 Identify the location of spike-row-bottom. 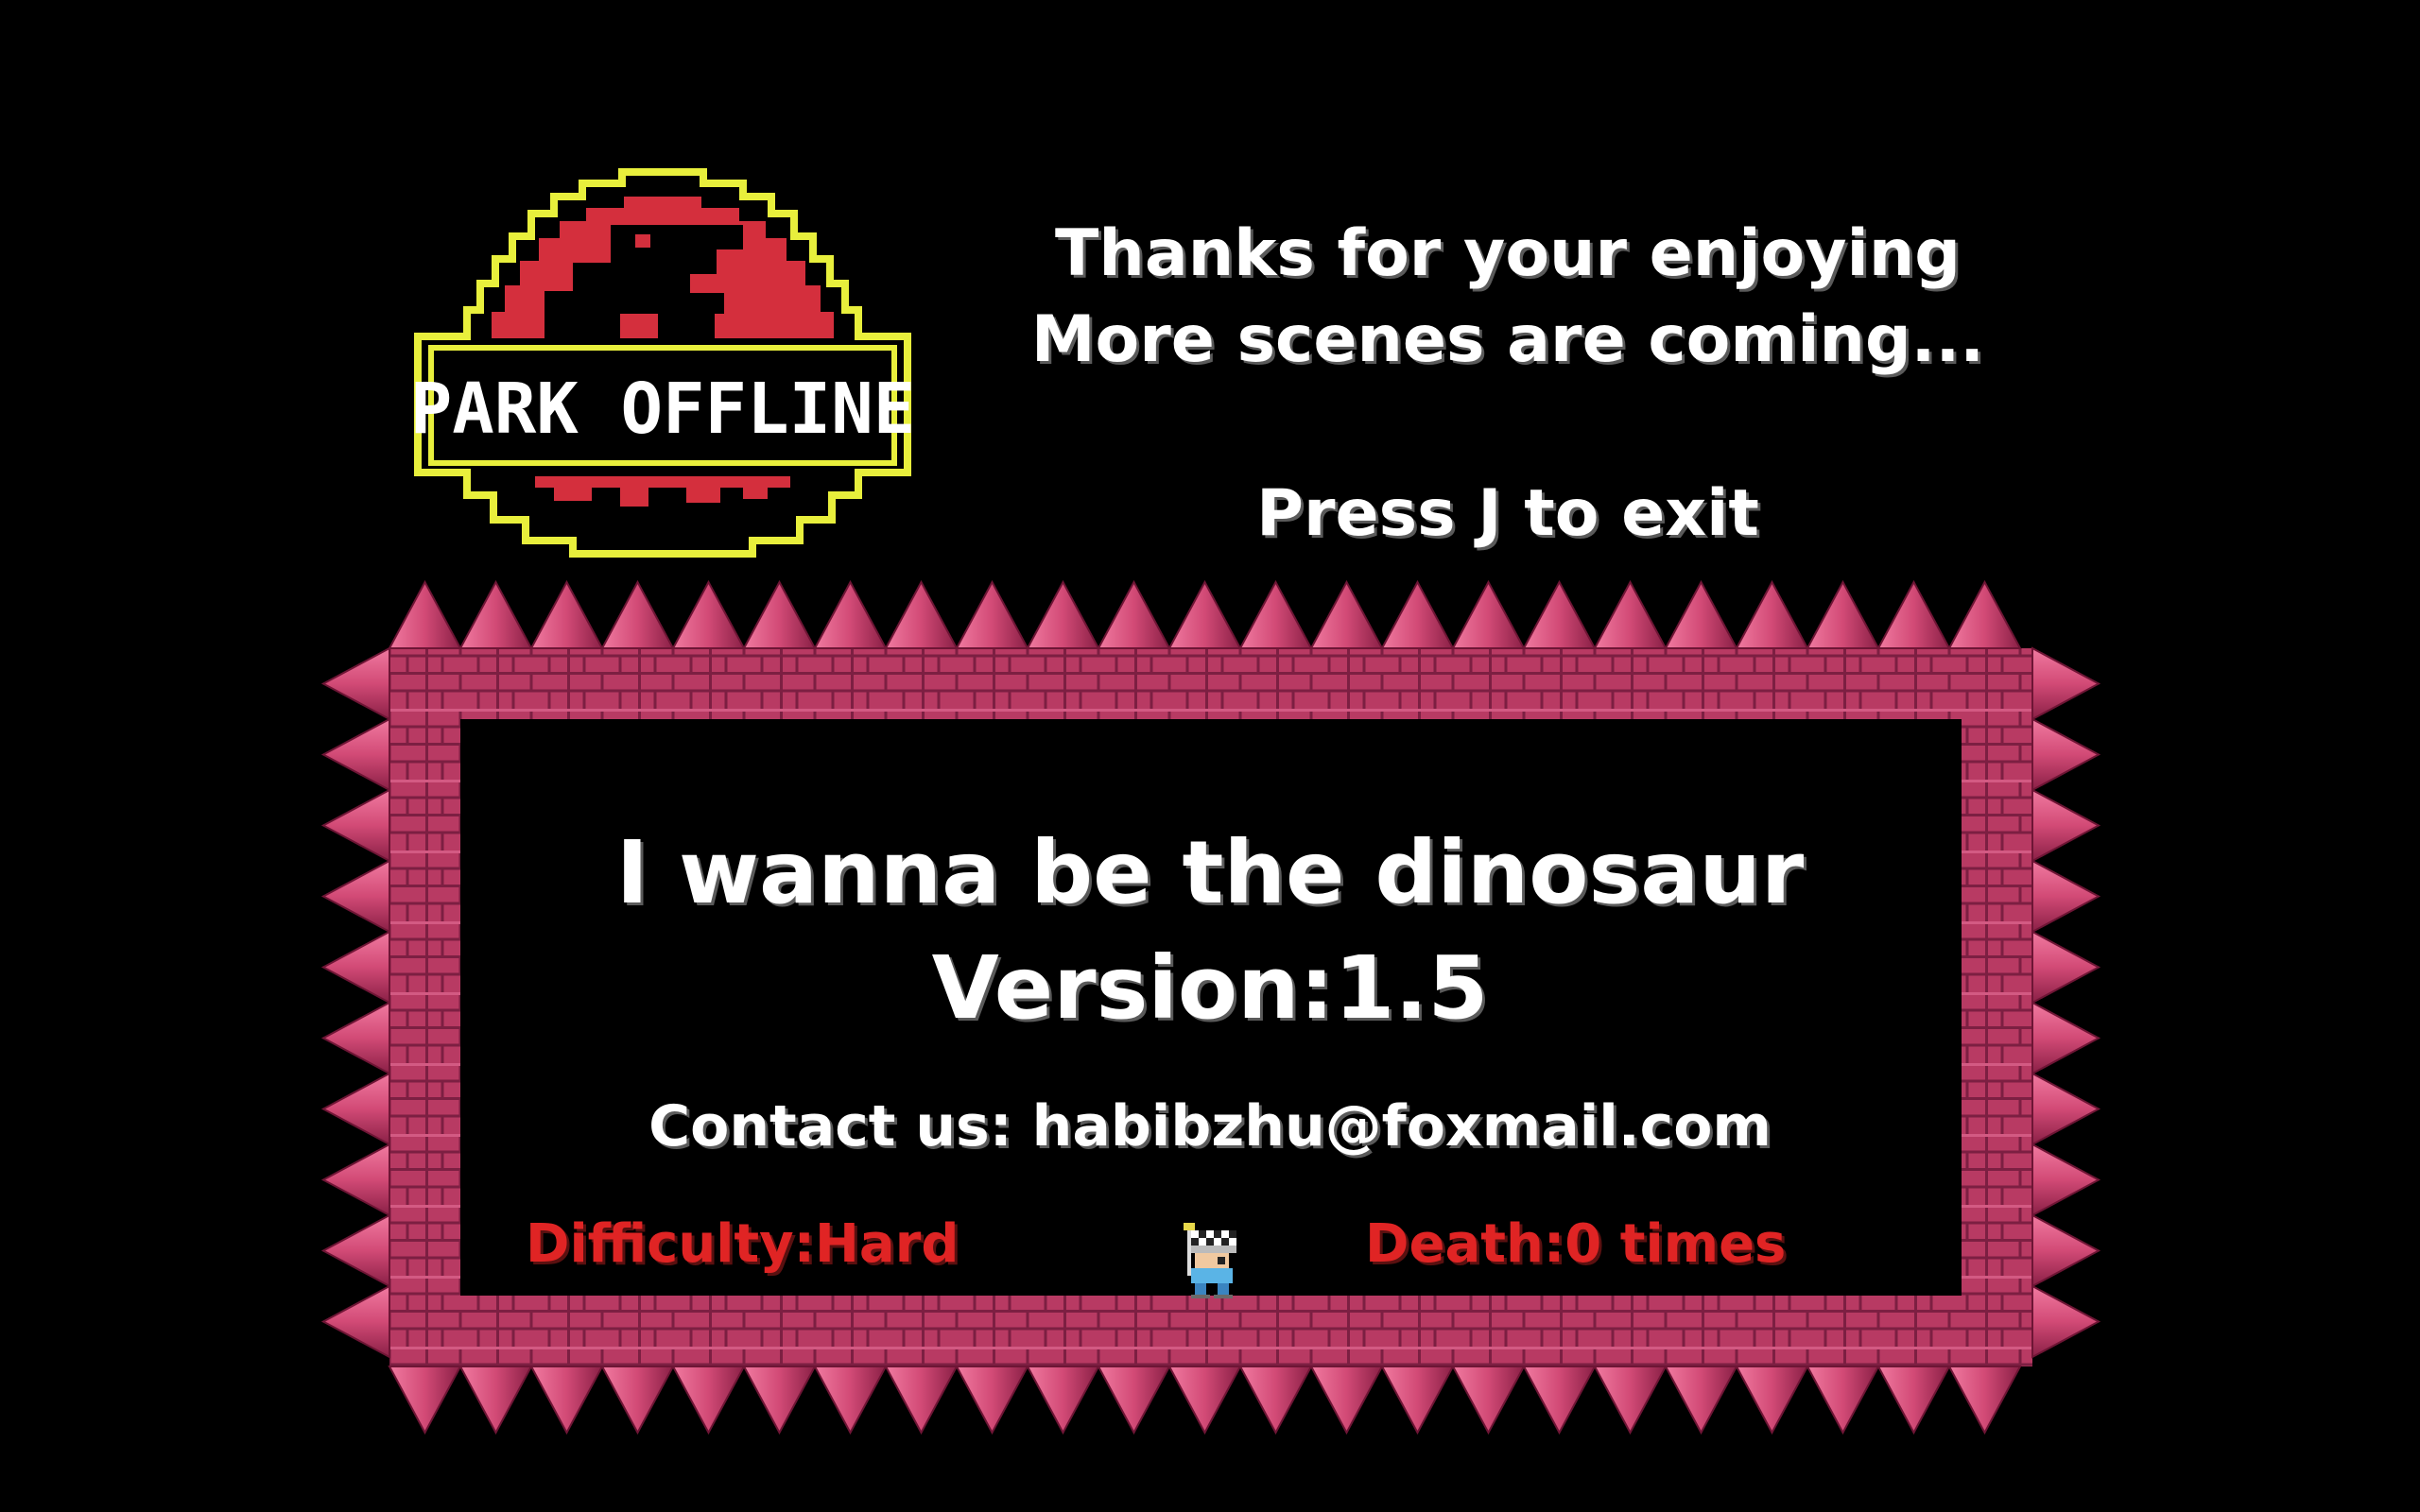
(1205, 1400).